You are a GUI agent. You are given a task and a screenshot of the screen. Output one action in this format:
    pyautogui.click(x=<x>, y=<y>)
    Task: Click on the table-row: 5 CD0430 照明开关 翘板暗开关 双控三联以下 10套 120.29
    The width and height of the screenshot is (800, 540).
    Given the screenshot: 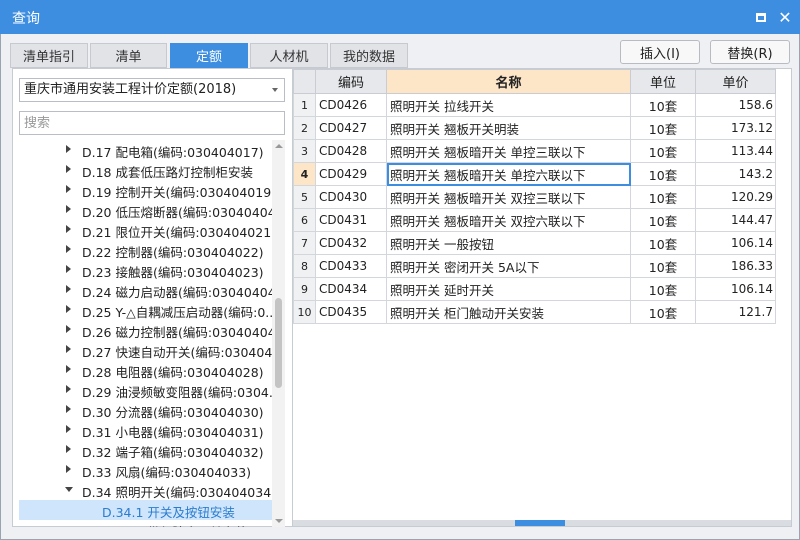 What is the action you would take?
    pyautogui.click(x=534, y=197)
    